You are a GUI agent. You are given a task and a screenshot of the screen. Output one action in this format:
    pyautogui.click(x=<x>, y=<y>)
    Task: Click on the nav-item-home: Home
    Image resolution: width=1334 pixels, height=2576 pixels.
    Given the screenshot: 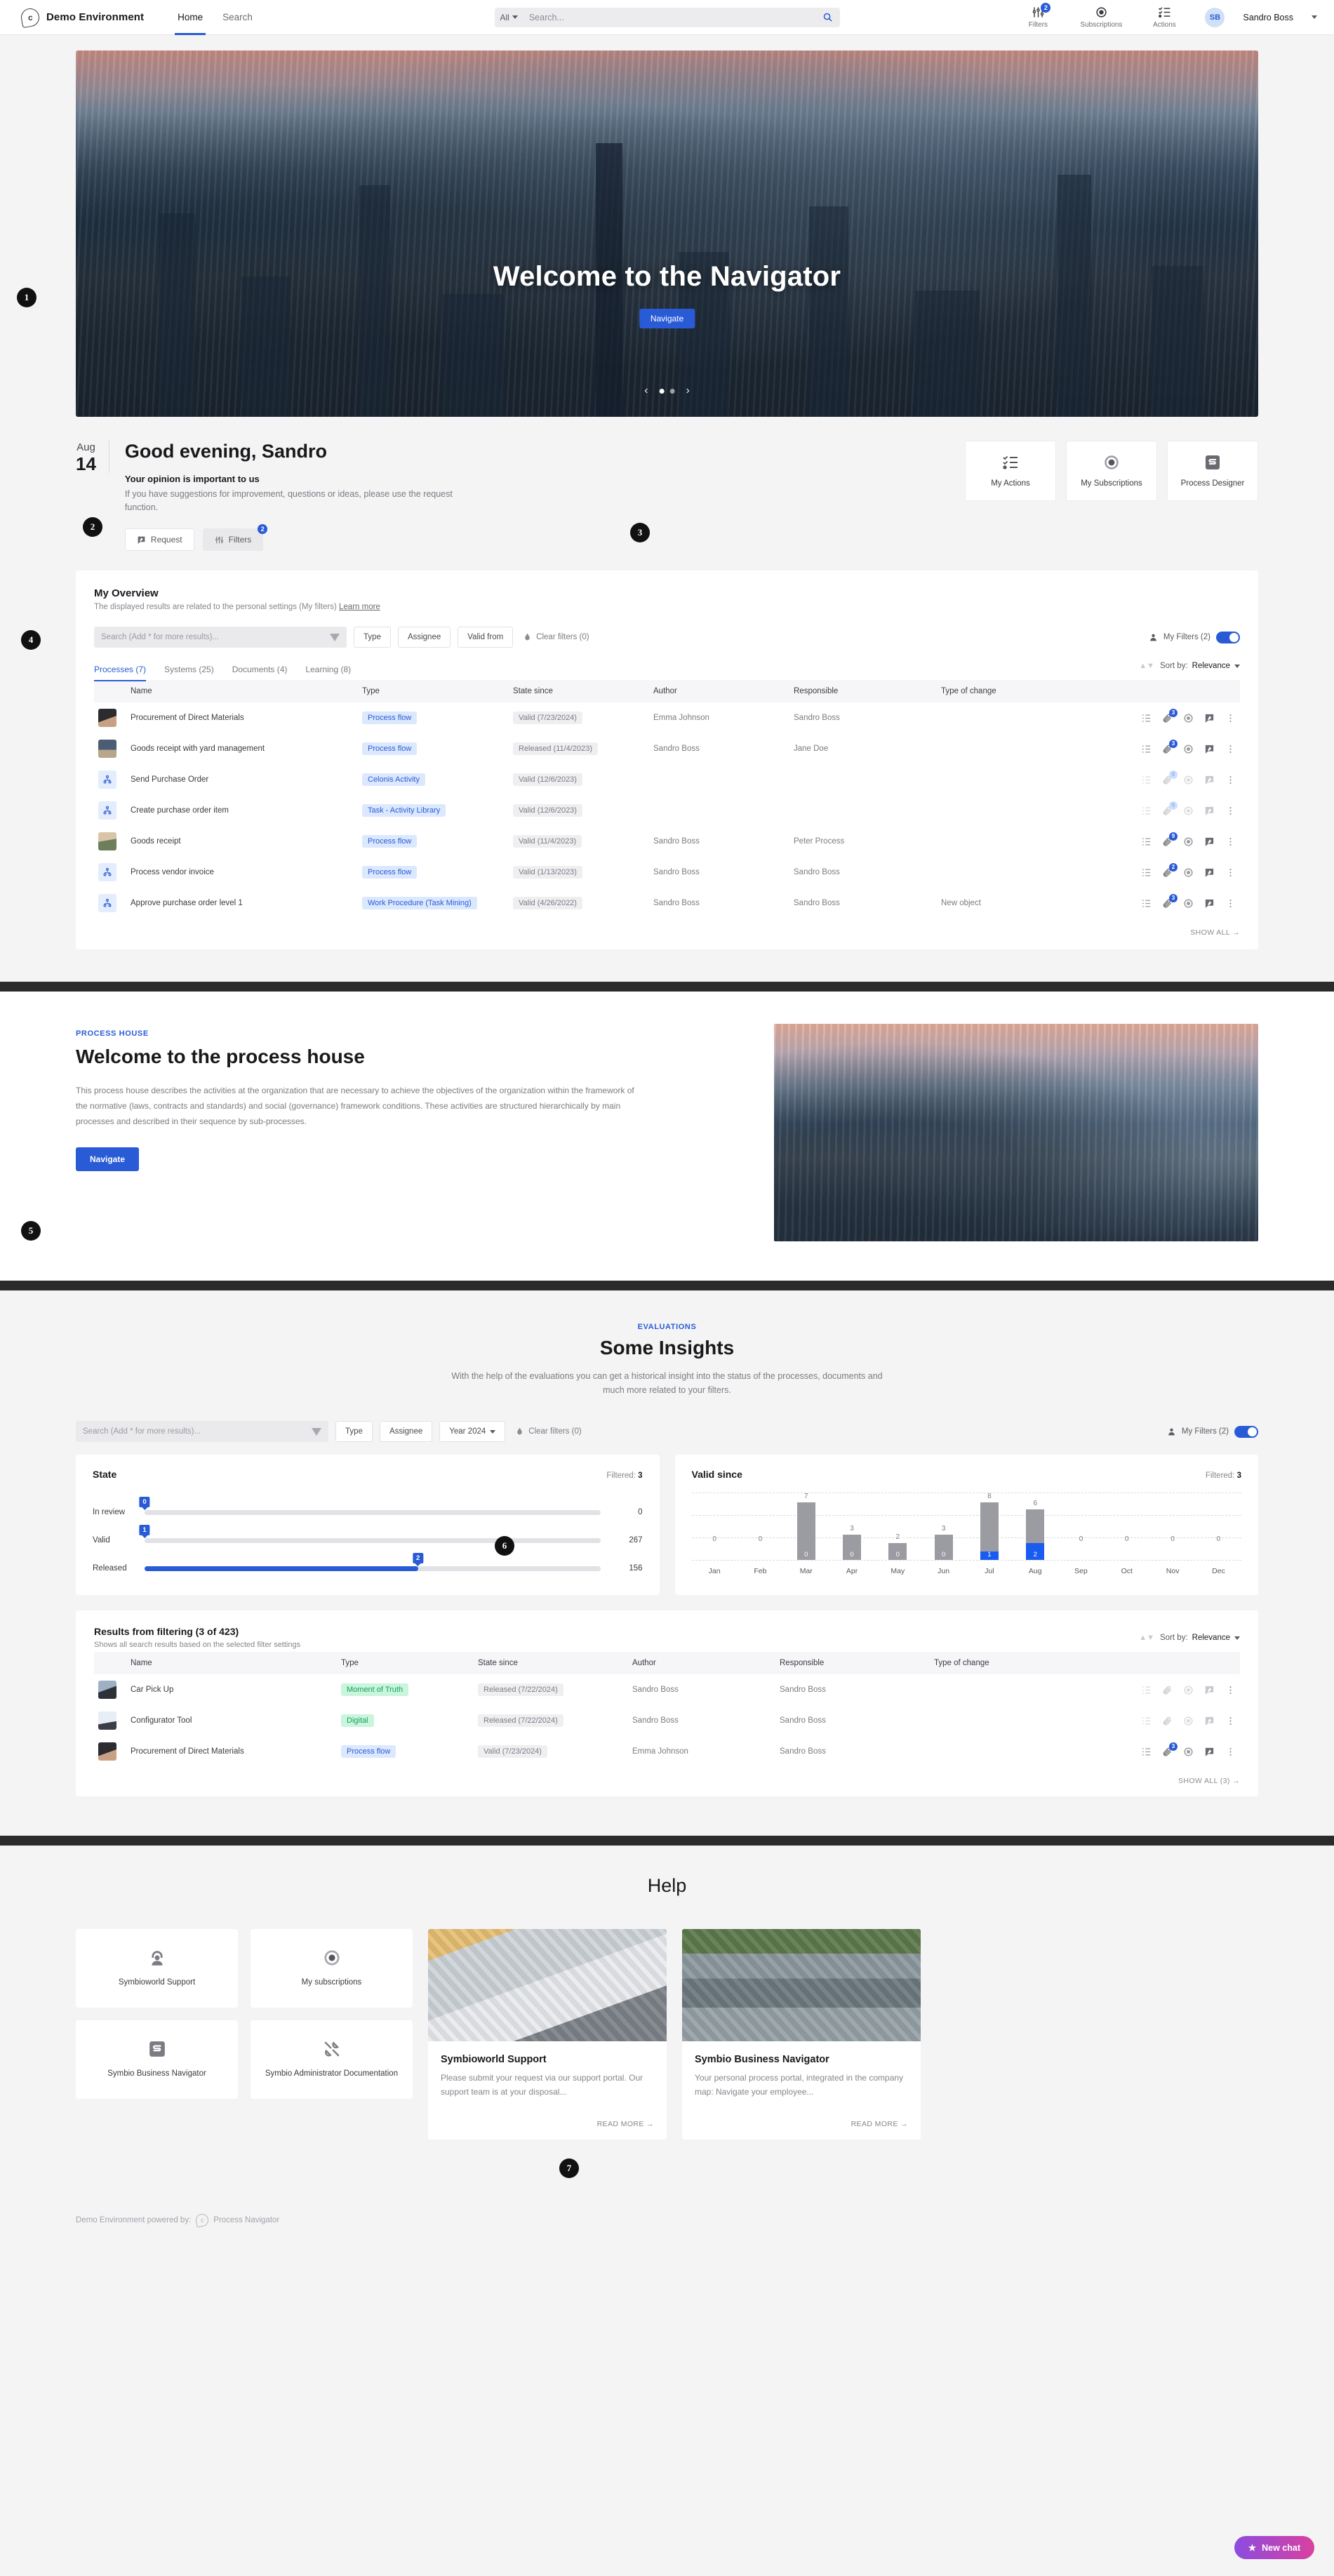 What is the action you would take?
    pyautogui.click(x=190, y=17)
    